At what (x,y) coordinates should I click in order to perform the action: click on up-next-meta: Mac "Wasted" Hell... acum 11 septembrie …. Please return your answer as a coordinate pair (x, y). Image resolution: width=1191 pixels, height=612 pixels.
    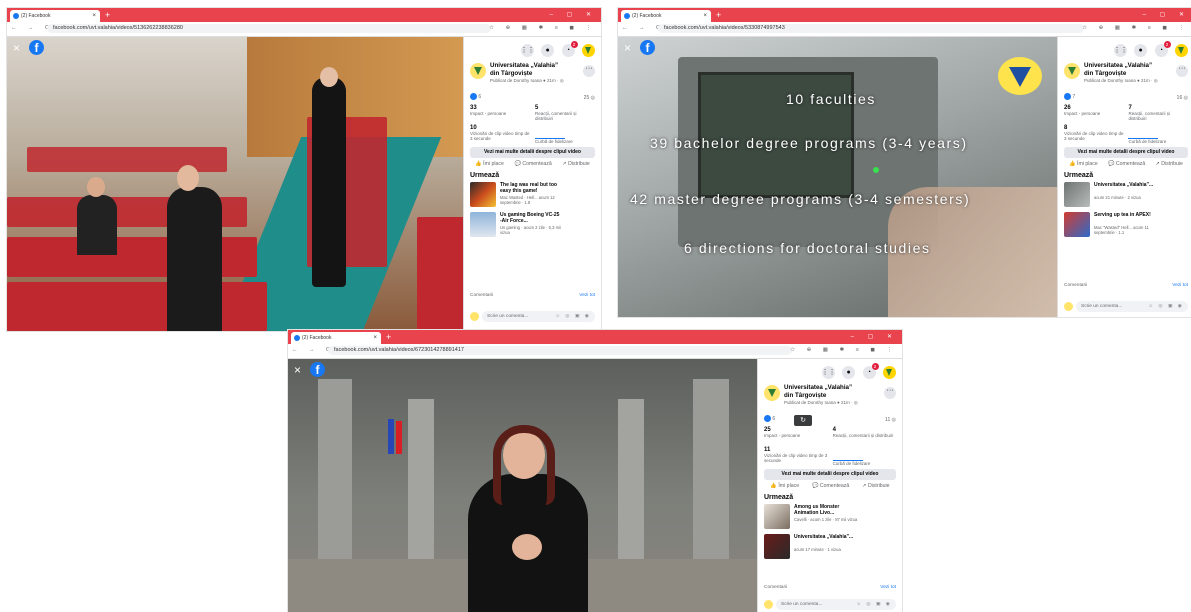
    Looking at the image, I should click on (1121, 230).